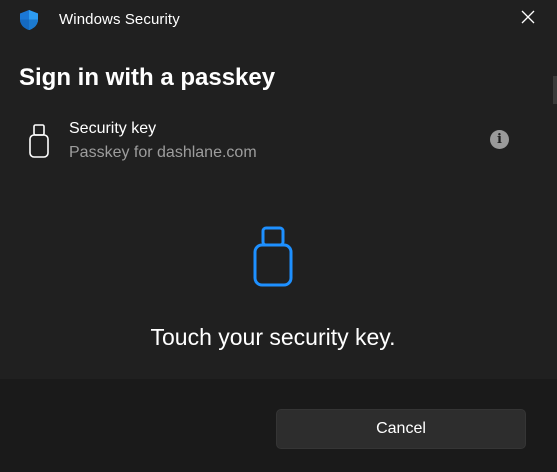  I want to click on edge-strip, so click(555, 90).